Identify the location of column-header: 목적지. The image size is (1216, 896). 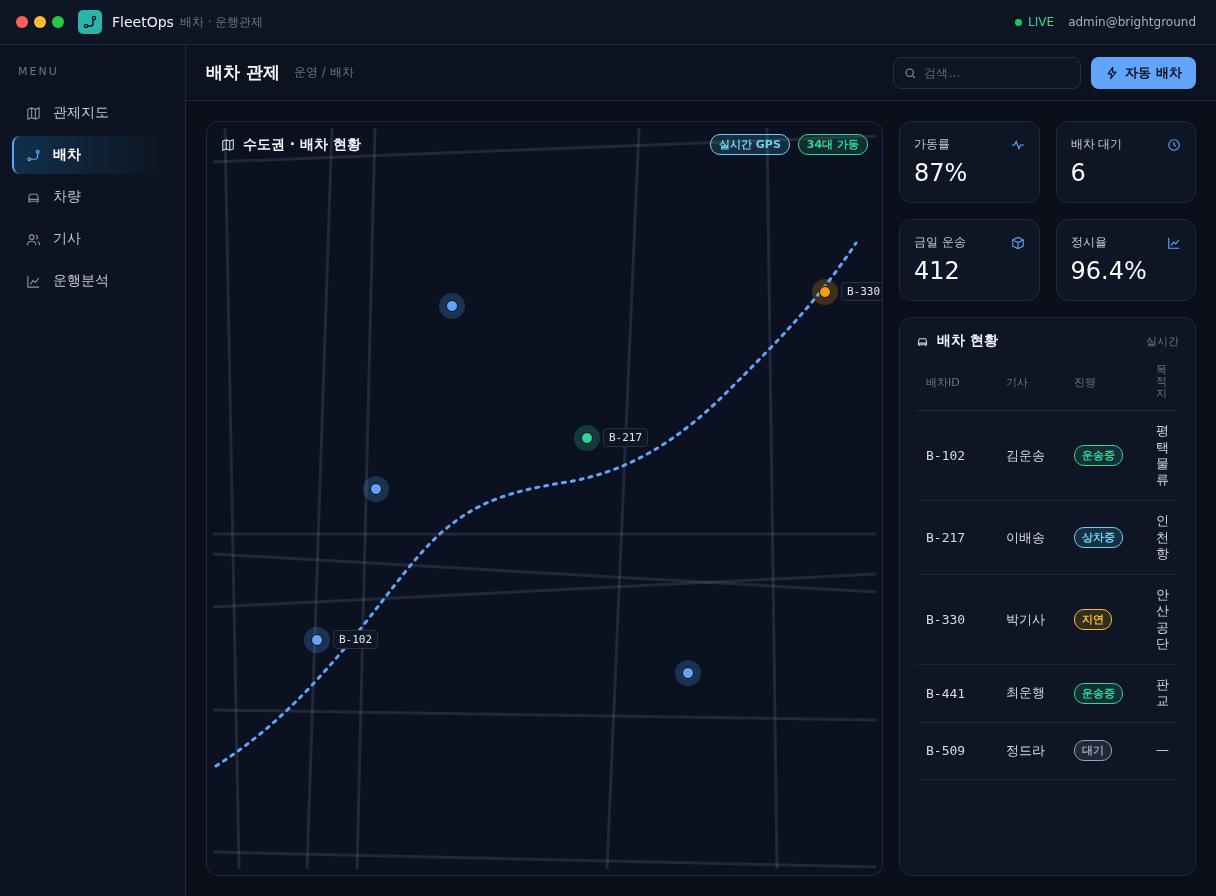
(1162, 383).